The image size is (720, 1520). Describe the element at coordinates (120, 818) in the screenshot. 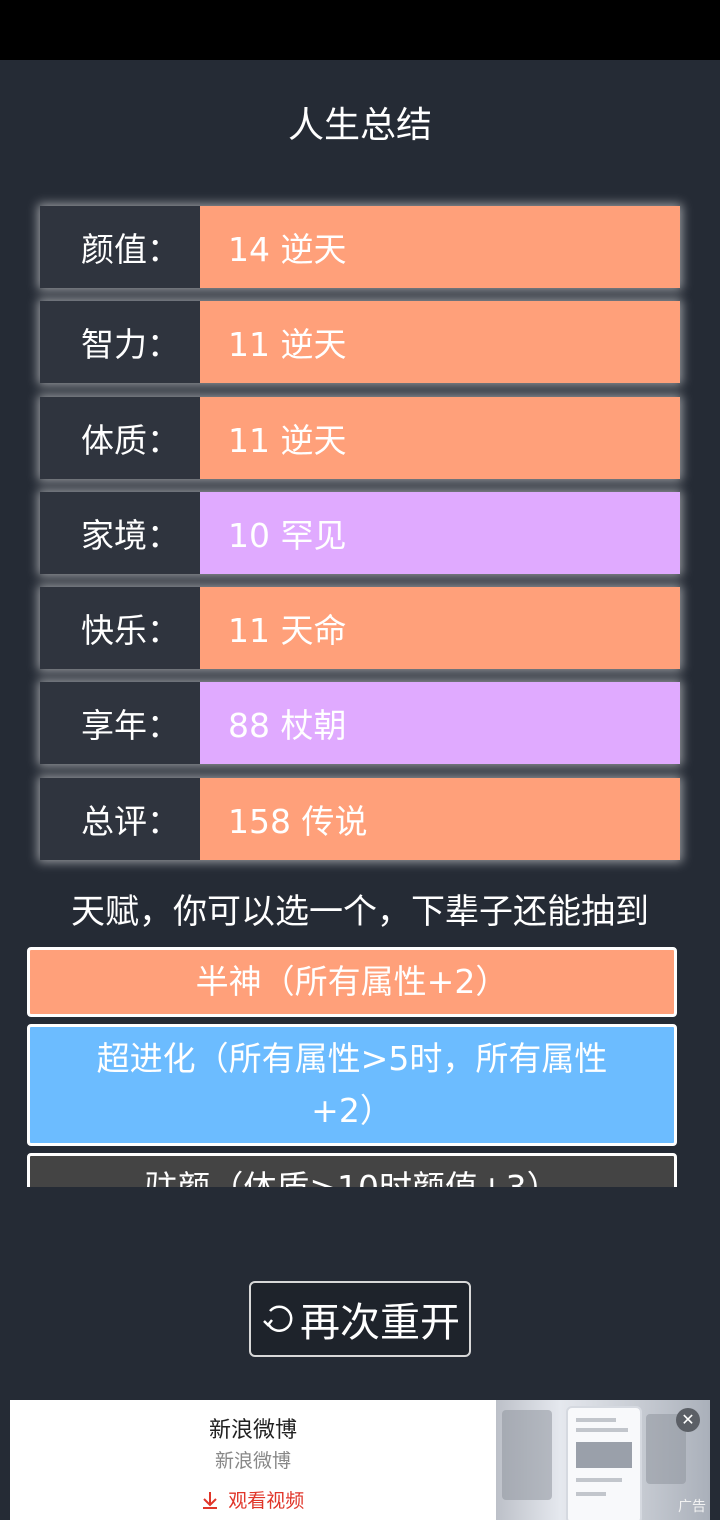

I see `stat-label: 总评：` at that location.